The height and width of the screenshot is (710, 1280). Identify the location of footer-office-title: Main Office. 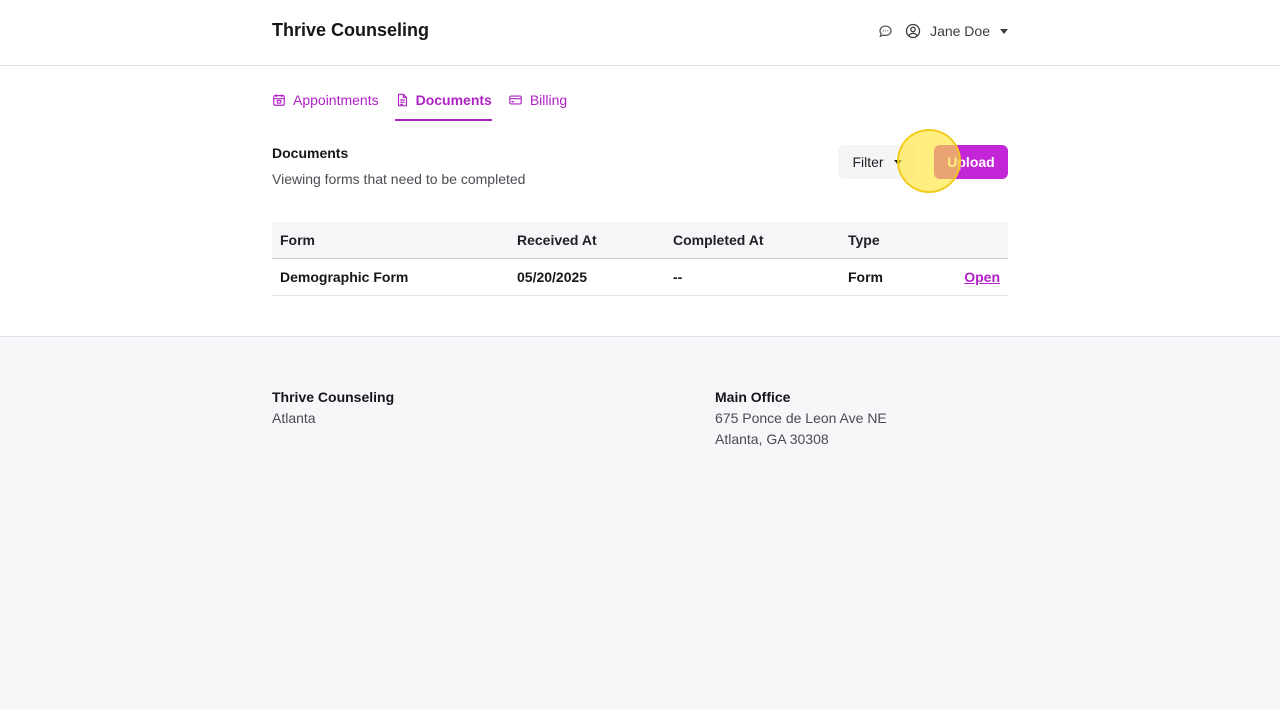
(753, 397).